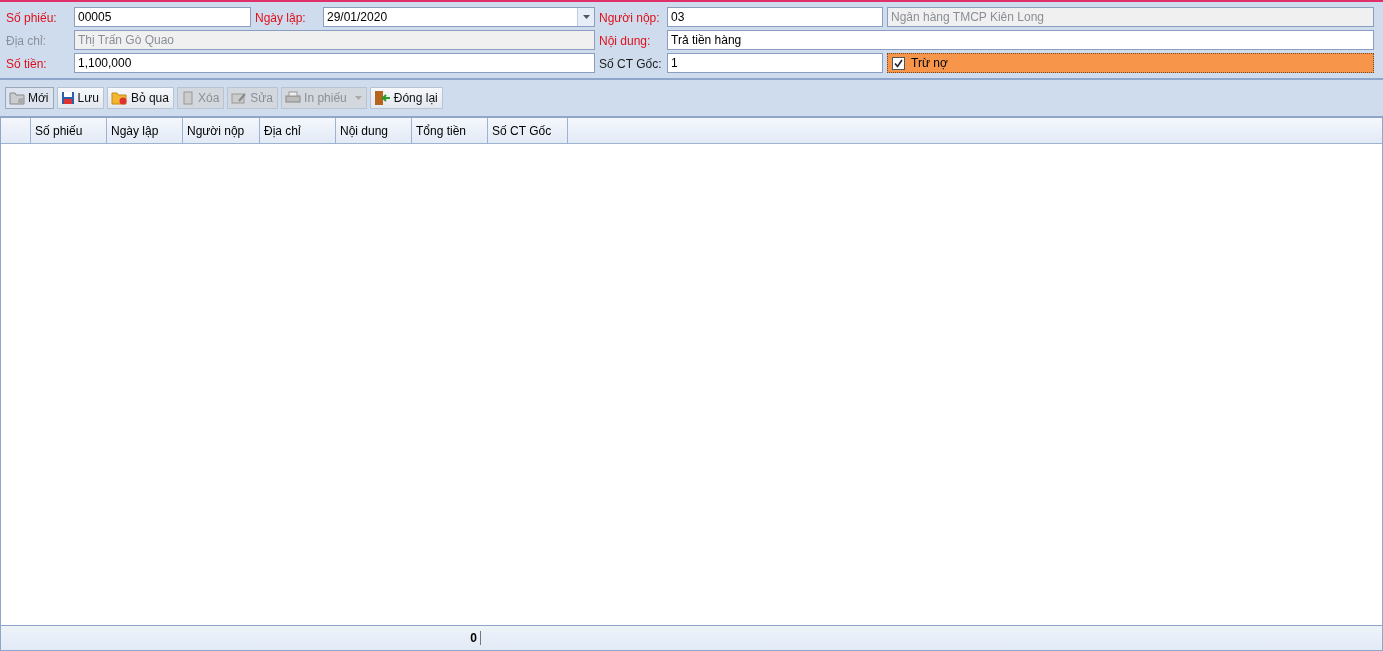  Describe the element at coordinates (26, 41) in the screenshot. I see `field-label: Địa chỉ:` at that location.